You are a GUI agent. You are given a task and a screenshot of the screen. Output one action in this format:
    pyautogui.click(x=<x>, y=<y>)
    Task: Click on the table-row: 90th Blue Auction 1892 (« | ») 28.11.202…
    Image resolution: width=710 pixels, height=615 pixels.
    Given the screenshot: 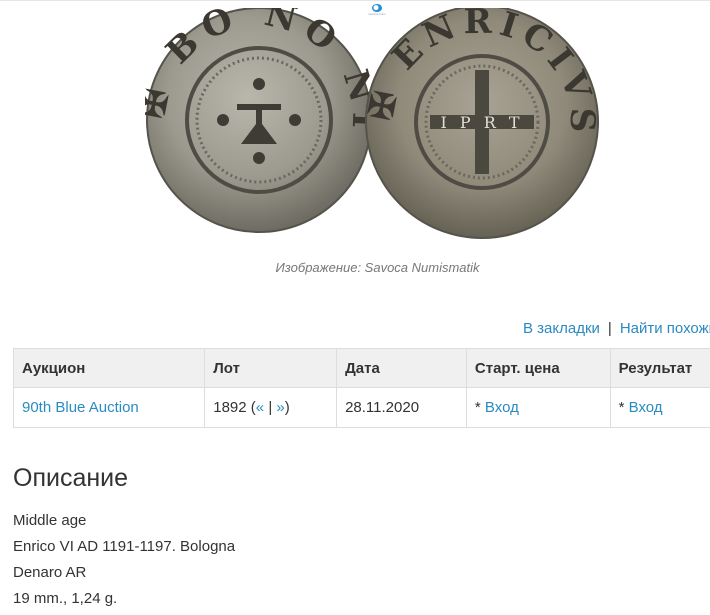 What is the action you would take?
    pyautogui.click(x=361, y=407)
    